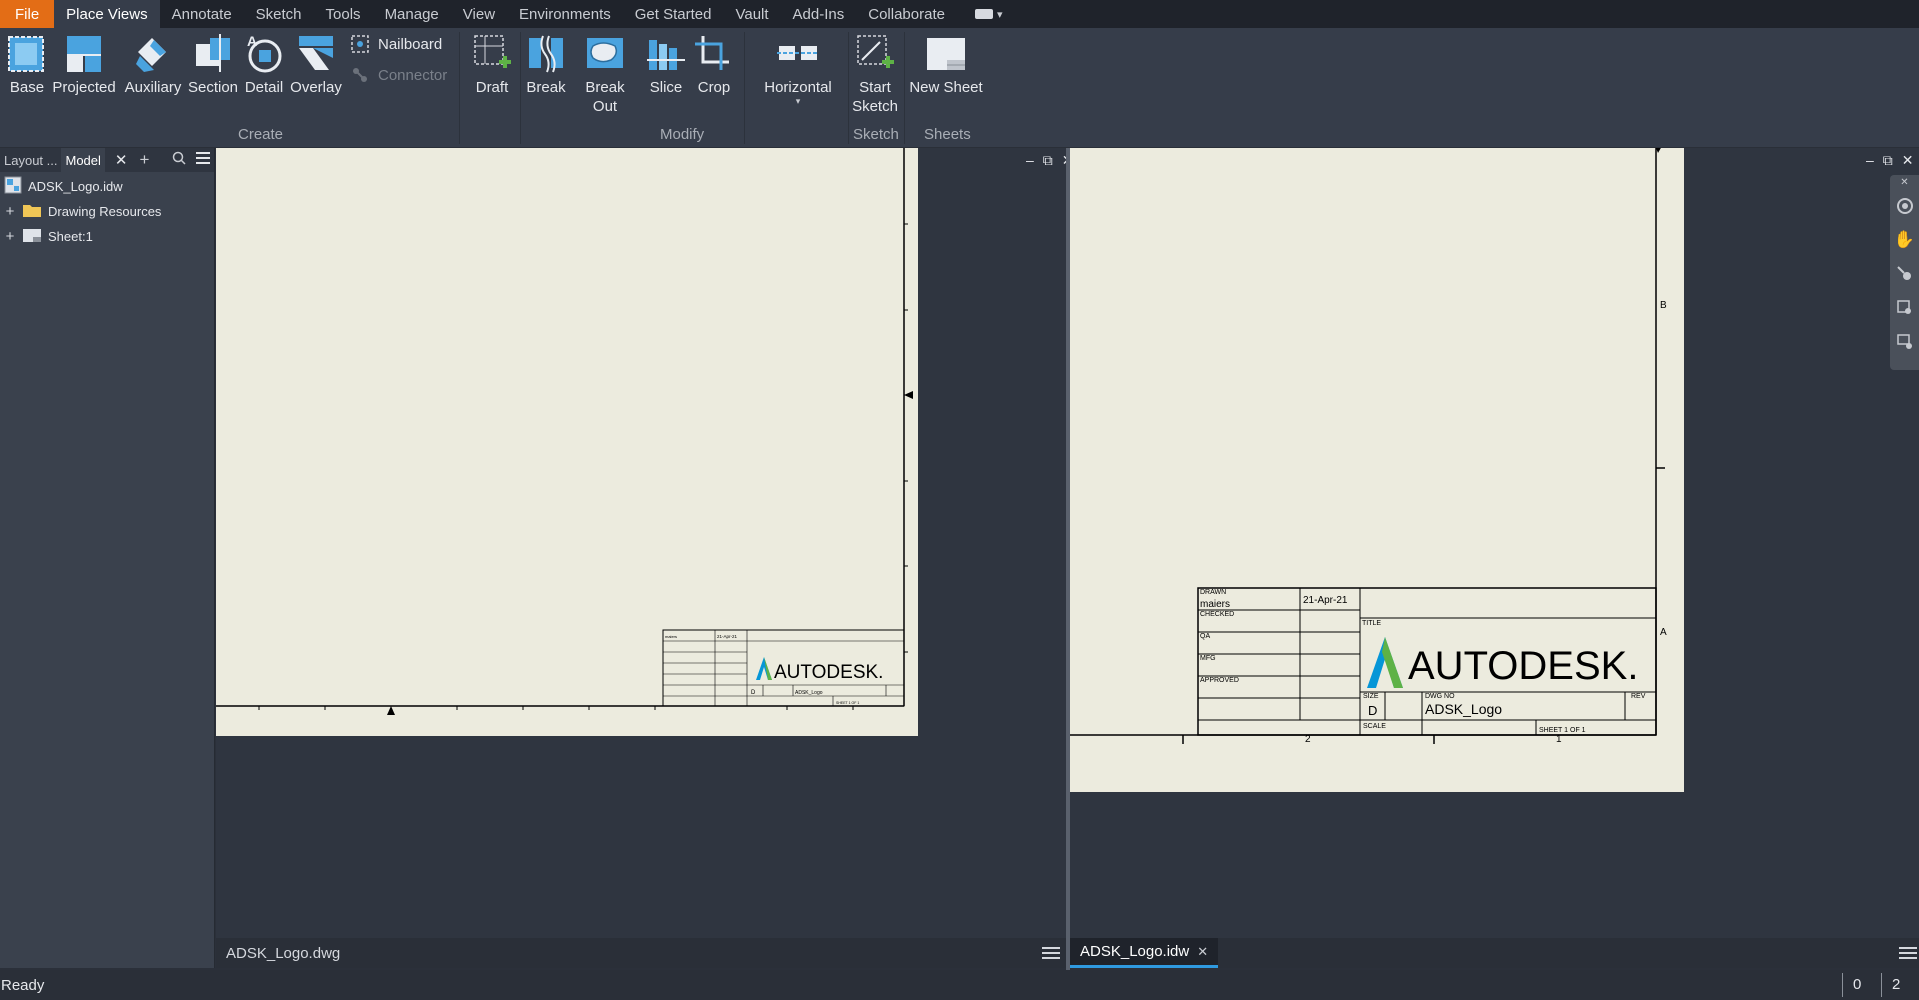 This screenshot has width=1919, height=1000. What do you see at coordinates (202, 14) in the screenshot?
I see `tab-annotate: Annotate` at bounding box center [202, 14].